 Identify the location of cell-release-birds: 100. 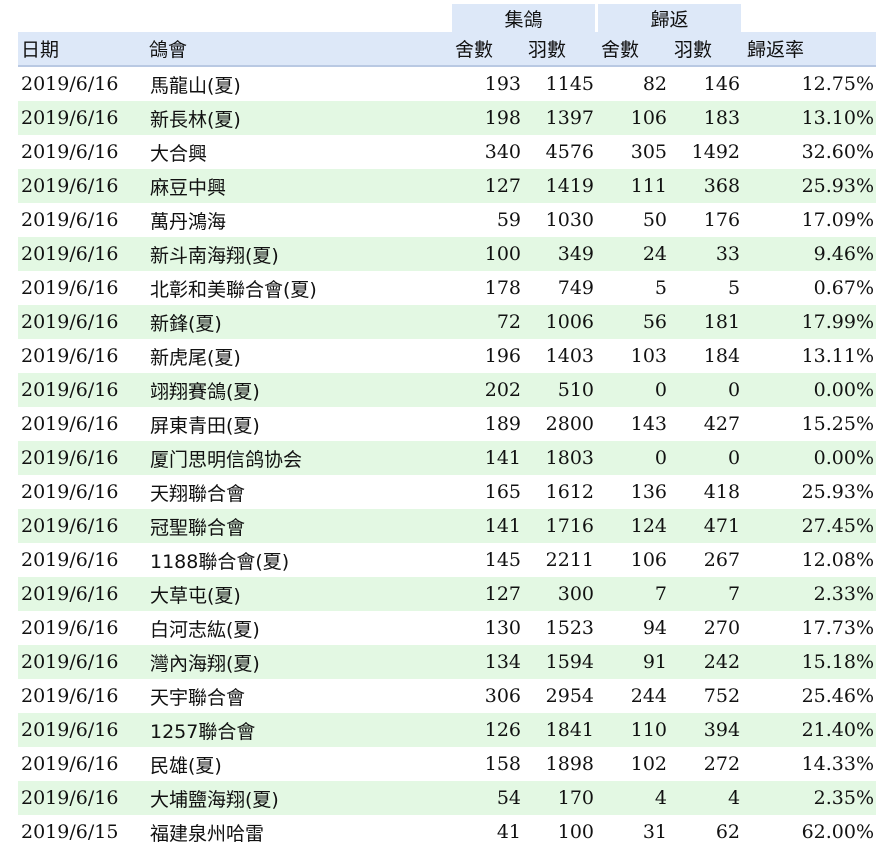
(562, 832).